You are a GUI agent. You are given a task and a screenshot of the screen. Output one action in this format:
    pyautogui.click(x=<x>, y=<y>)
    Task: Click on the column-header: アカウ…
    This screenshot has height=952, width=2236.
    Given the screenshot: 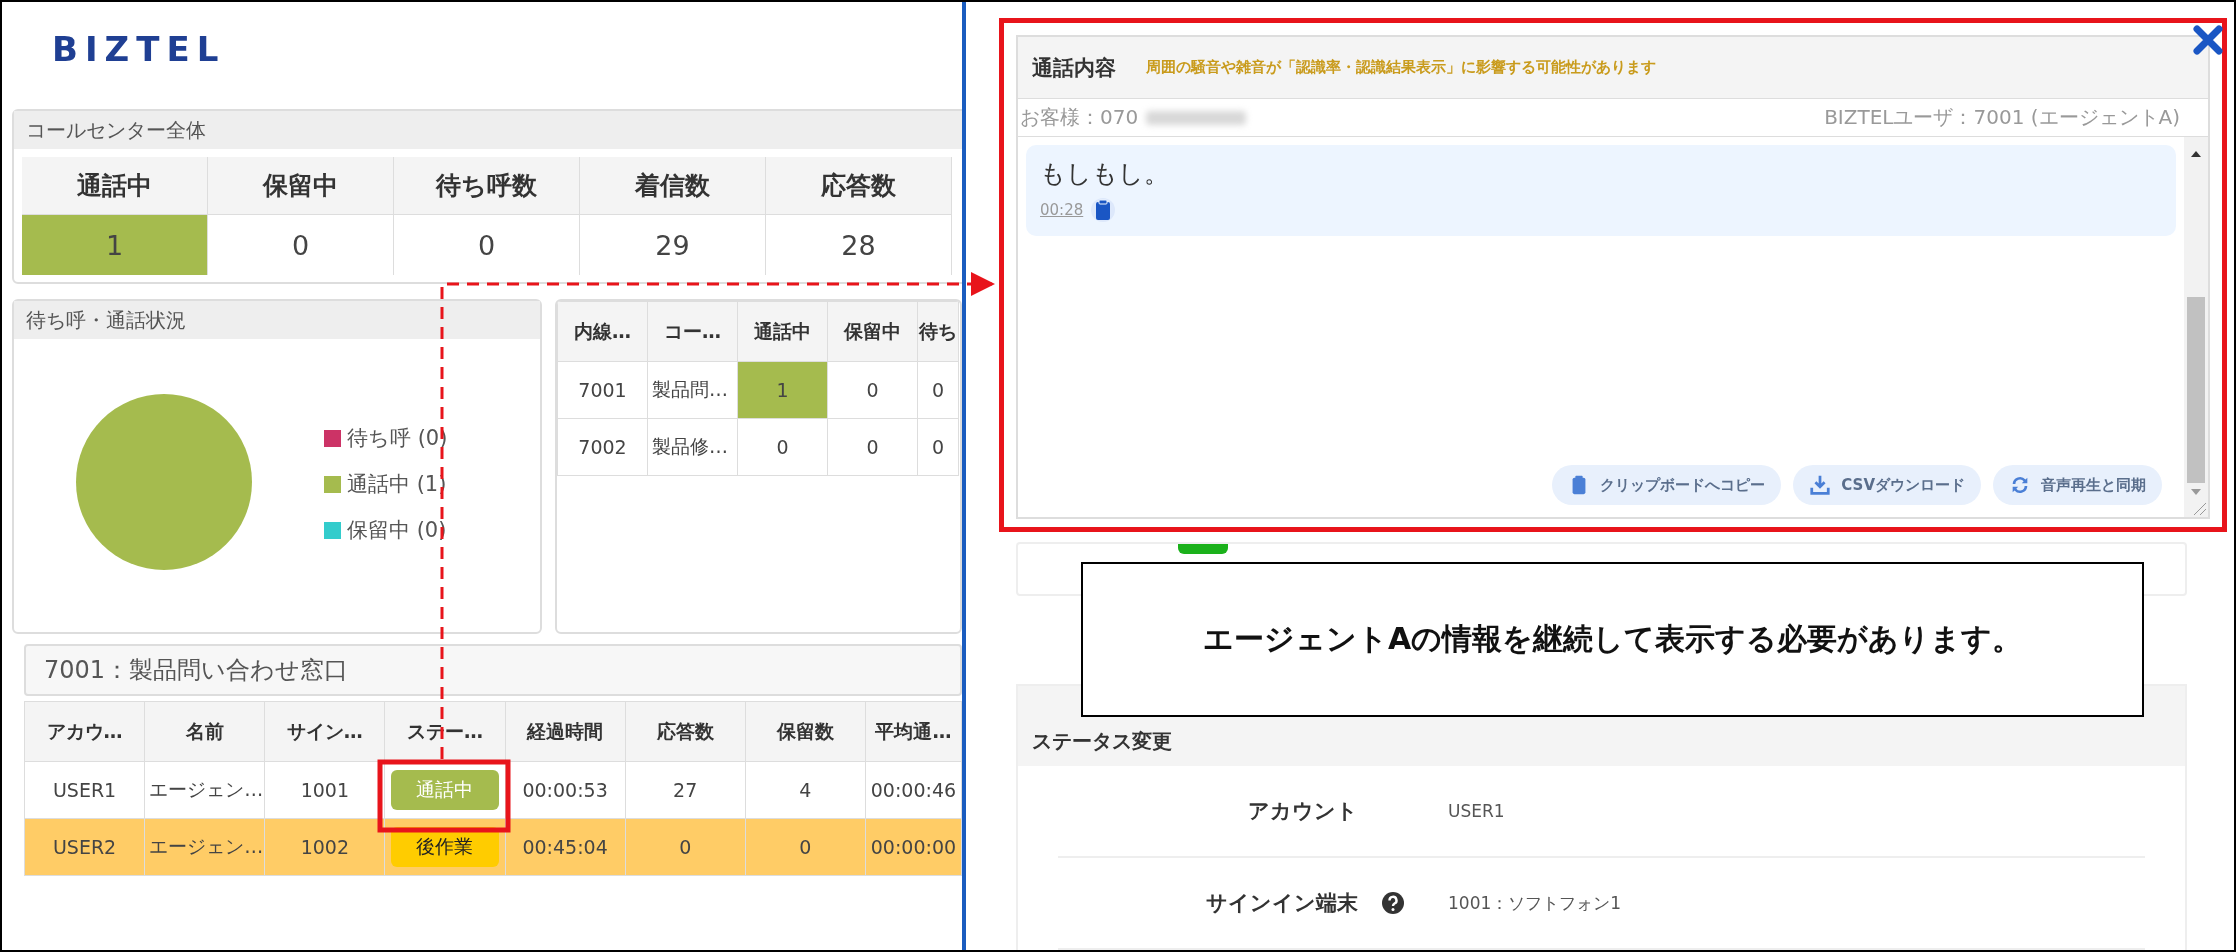 What is the action you would take?
    pyautogui.click(x=84, y=731)
    